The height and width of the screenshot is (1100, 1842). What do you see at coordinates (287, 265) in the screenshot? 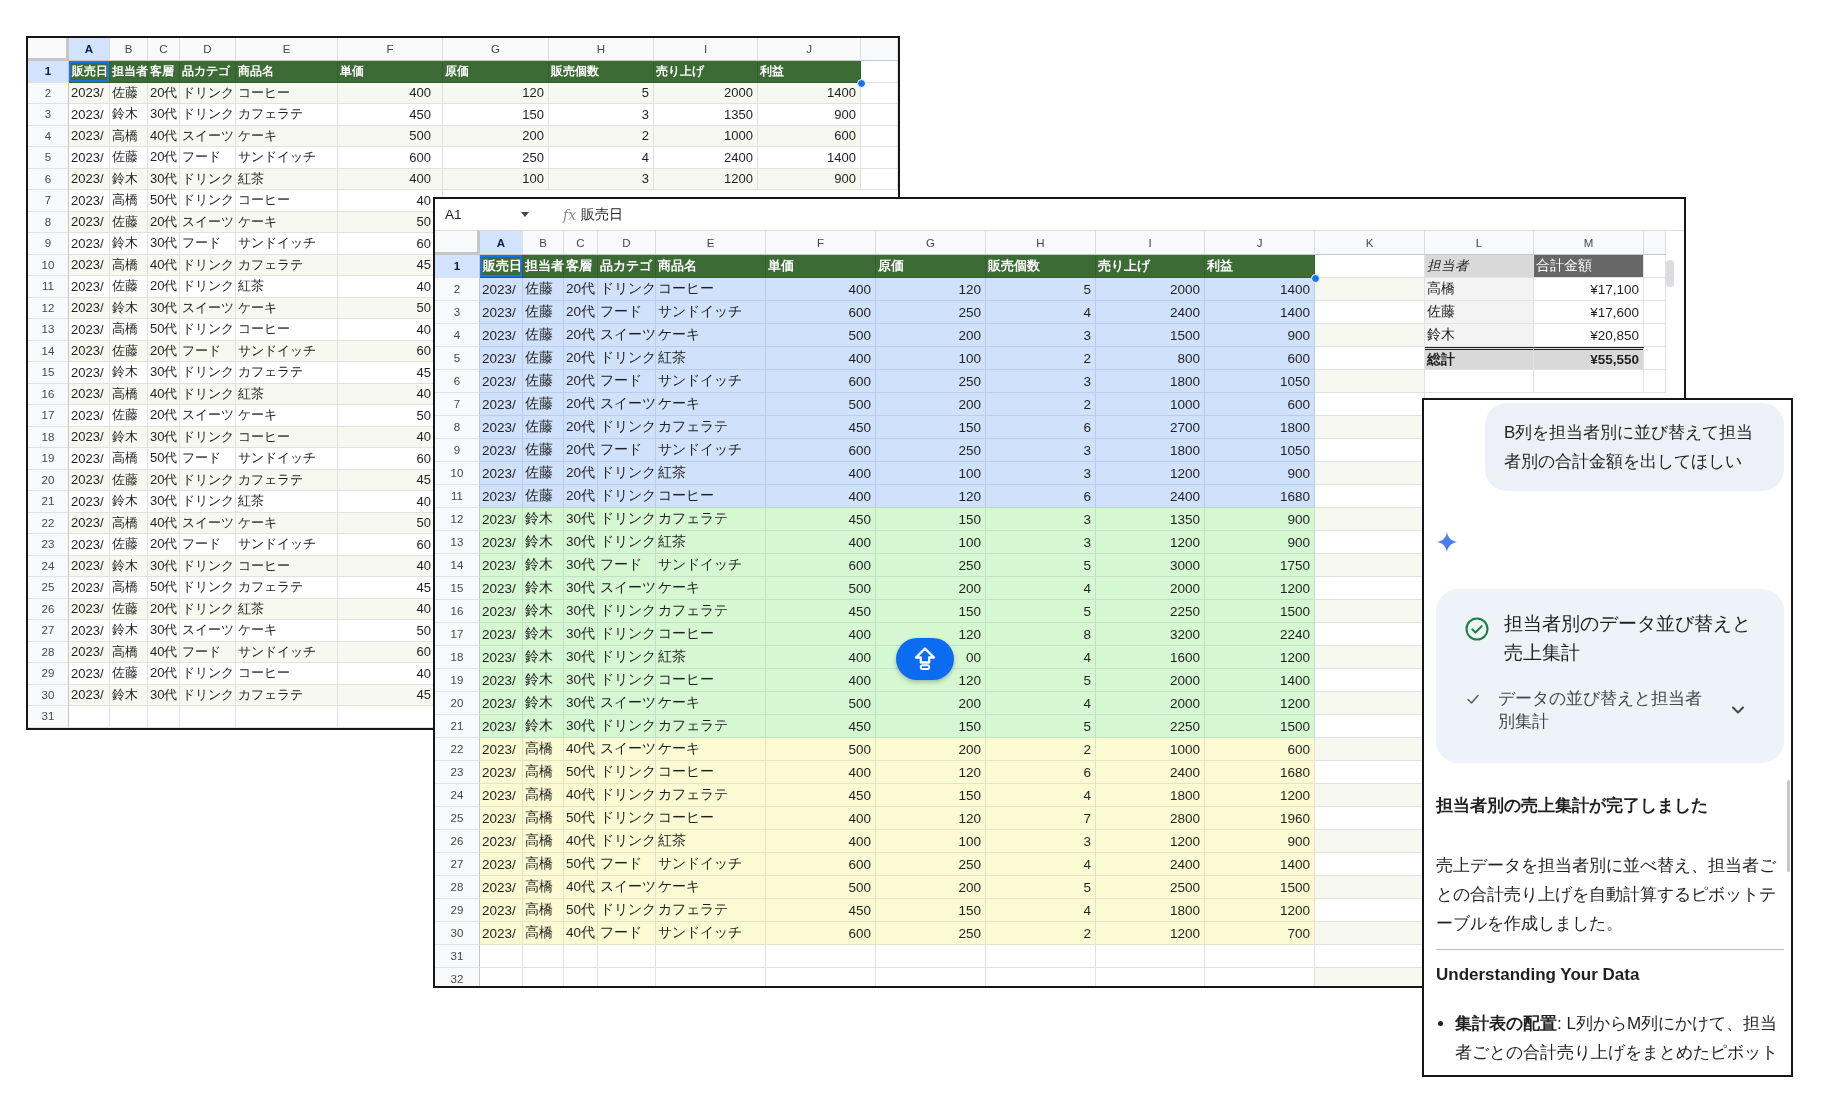
I see `table-cell: カフェラテ` at bounding box center [287, 265].